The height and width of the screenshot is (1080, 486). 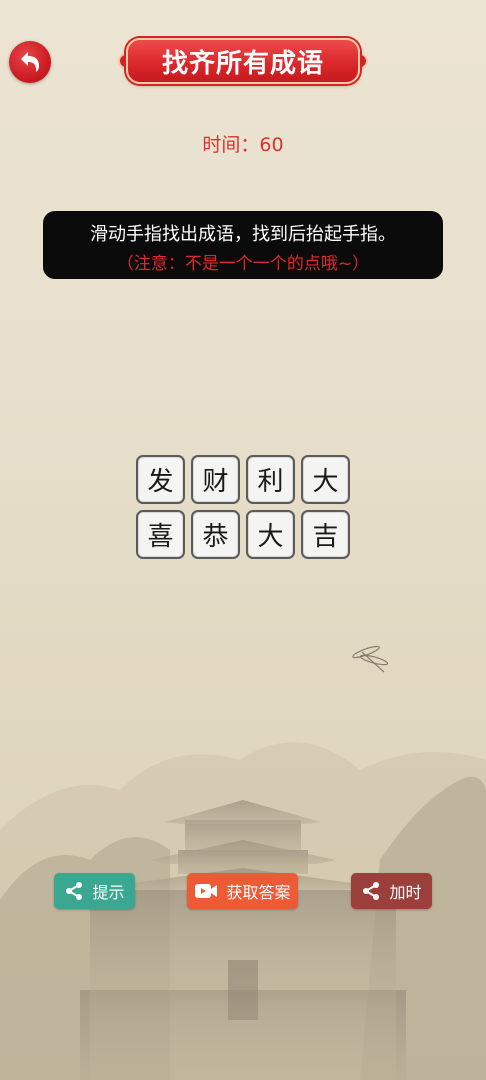 I want to click on get-answer-button-label: 获取答案, so click(x=258, y=892).